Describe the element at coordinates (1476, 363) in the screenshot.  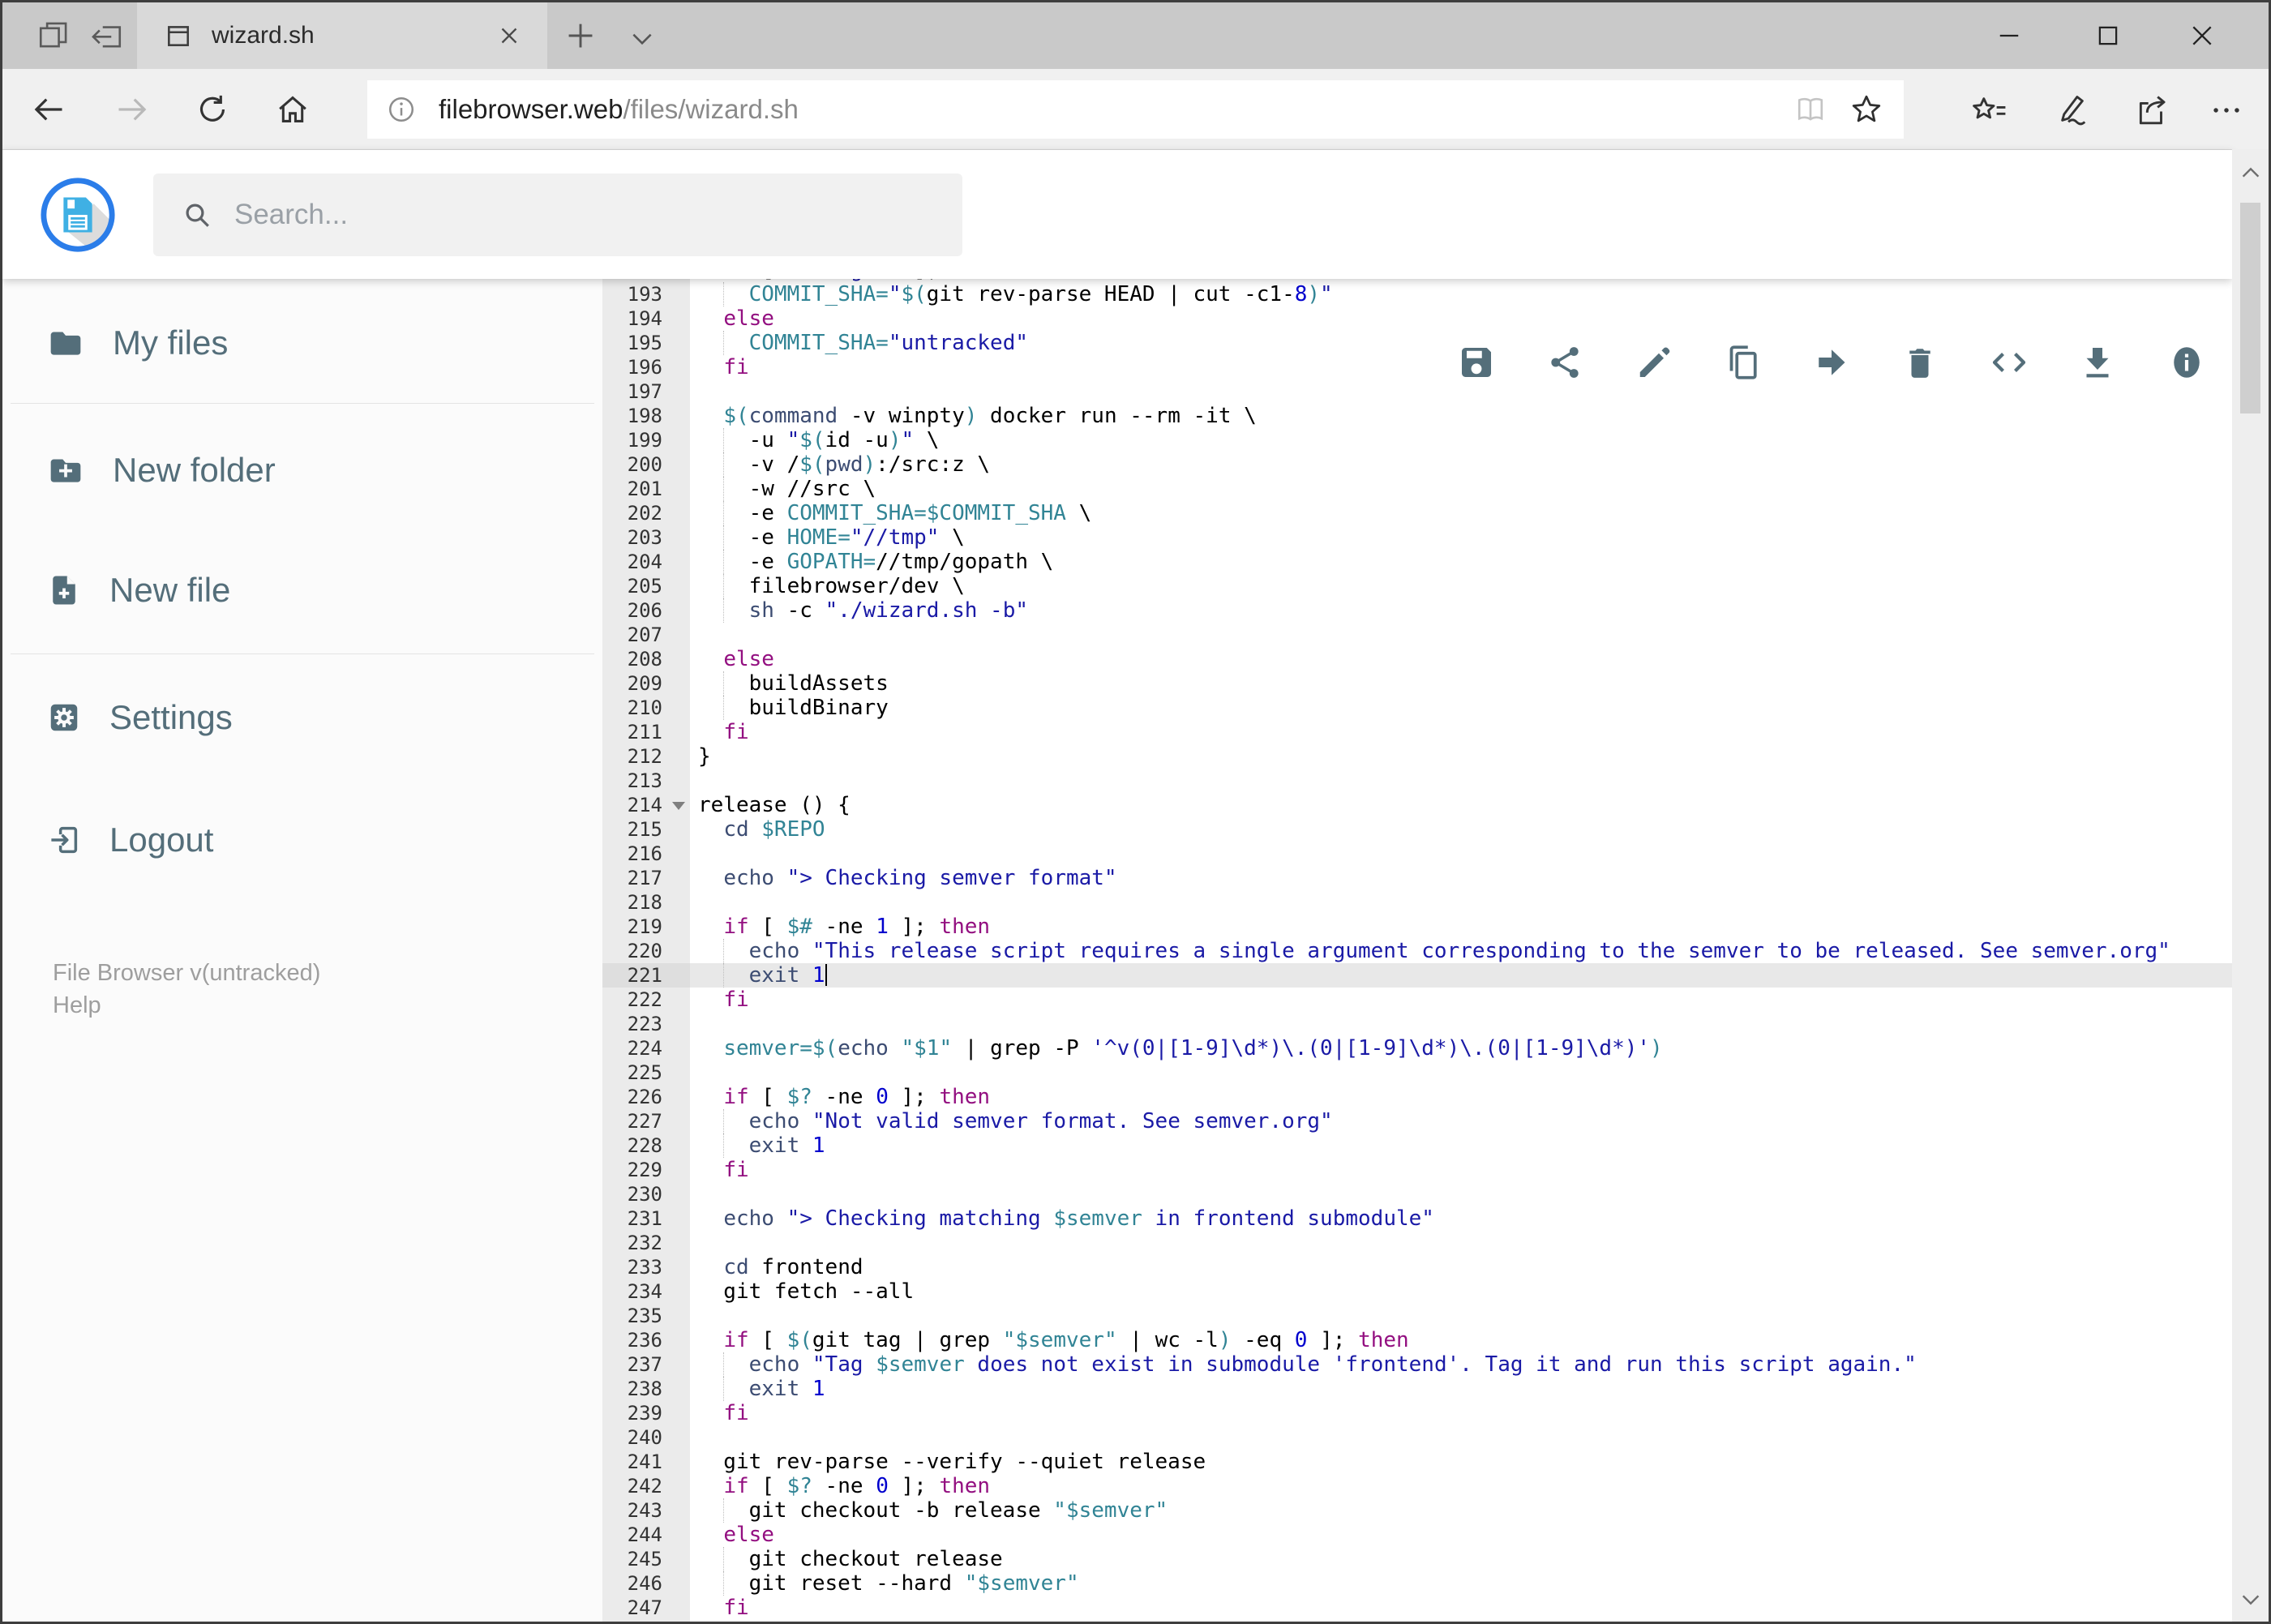
I see `save-button` at that location.